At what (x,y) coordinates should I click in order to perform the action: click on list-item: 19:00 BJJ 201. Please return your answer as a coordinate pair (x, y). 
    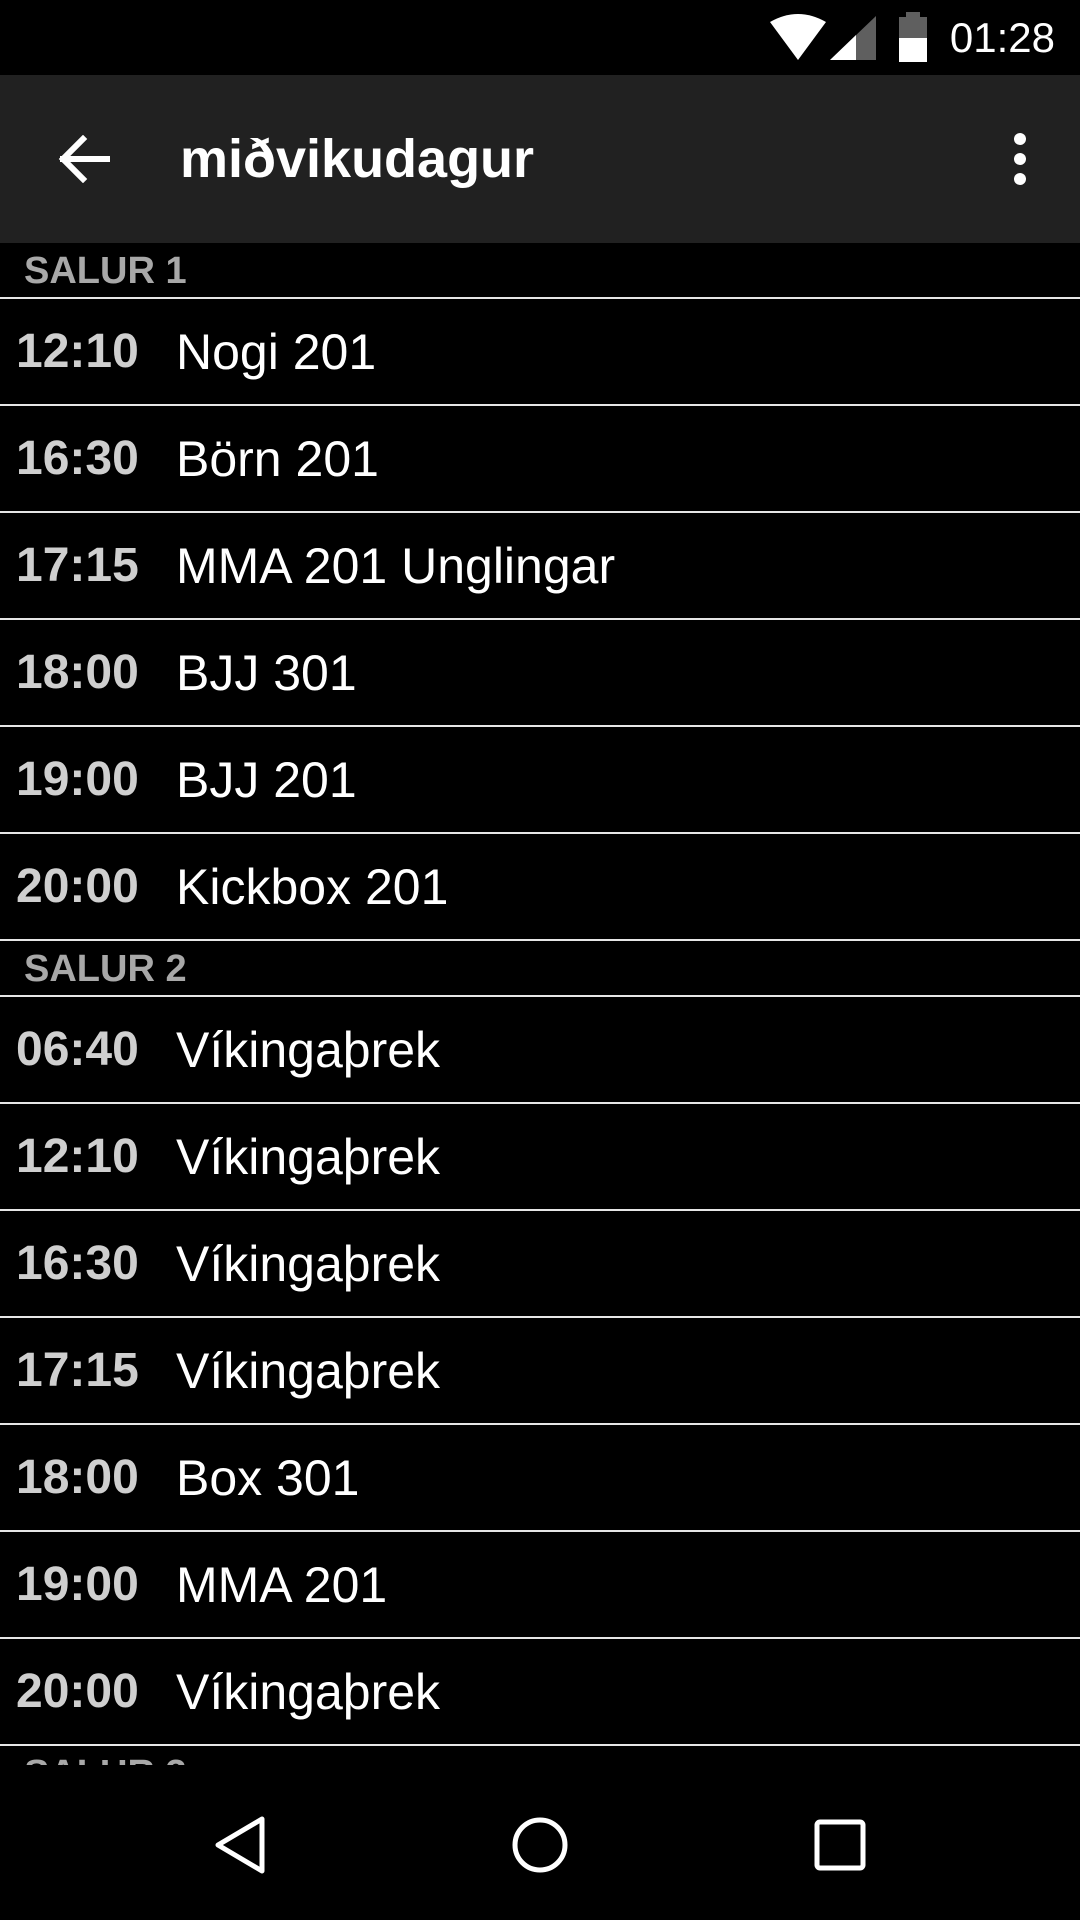
    Looking at the image, I should click on (540, 780).